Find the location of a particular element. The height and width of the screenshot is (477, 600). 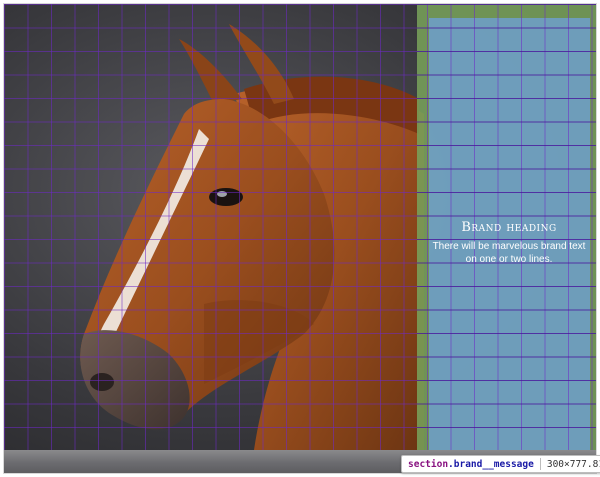

tooltip-divider is located at coordinates (540, 464).